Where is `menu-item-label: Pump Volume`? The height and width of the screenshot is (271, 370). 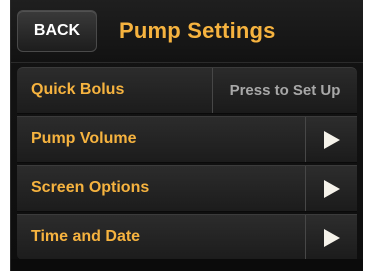
menu-item-label: Pump Volume is located at coordinates (84, 138).